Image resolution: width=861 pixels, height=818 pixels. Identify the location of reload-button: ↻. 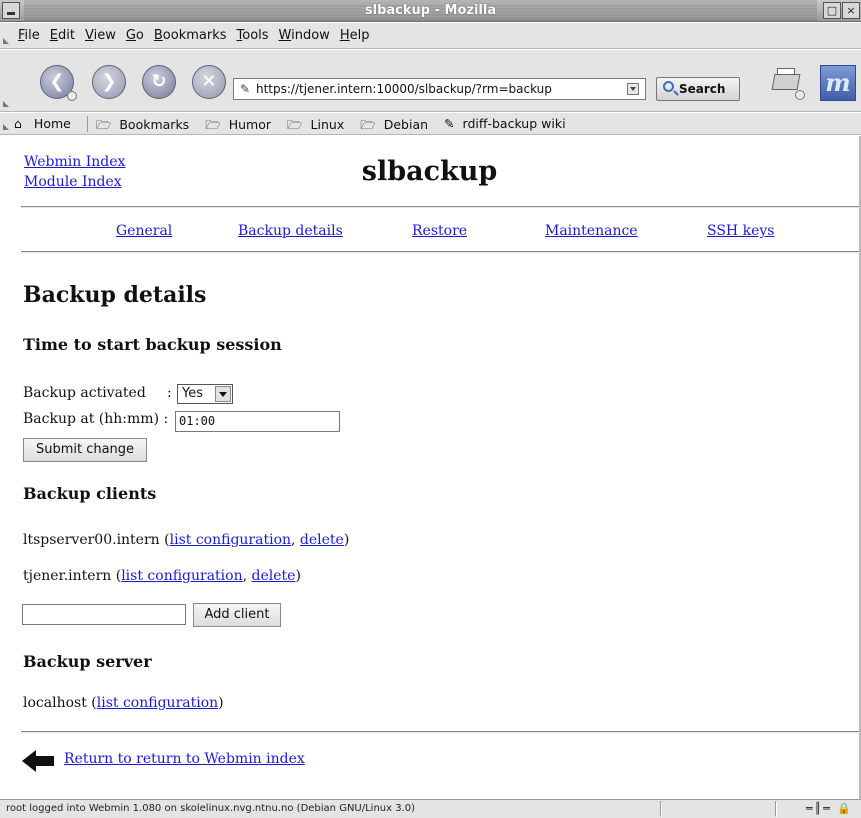
(159, 82).